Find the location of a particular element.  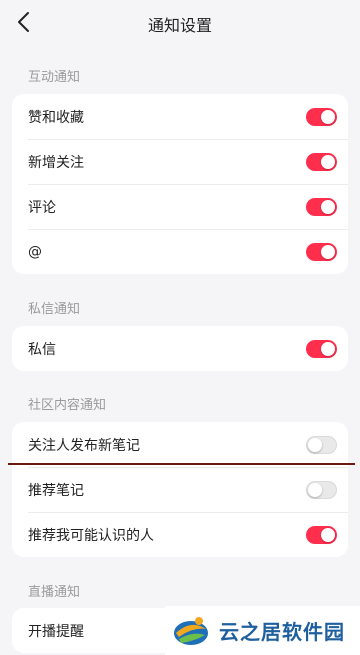

top-bar: 通知设置 is located at coordinates (180, 23).